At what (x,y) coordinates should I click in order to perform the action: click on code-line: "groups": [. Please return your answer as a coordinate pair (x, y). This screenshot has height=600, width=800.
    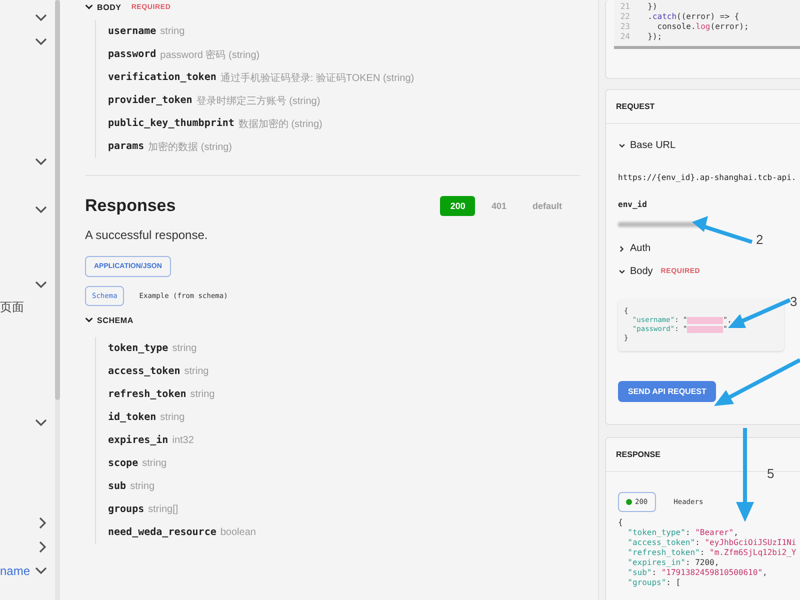
    Looking at the image, I should click on (654, 583).